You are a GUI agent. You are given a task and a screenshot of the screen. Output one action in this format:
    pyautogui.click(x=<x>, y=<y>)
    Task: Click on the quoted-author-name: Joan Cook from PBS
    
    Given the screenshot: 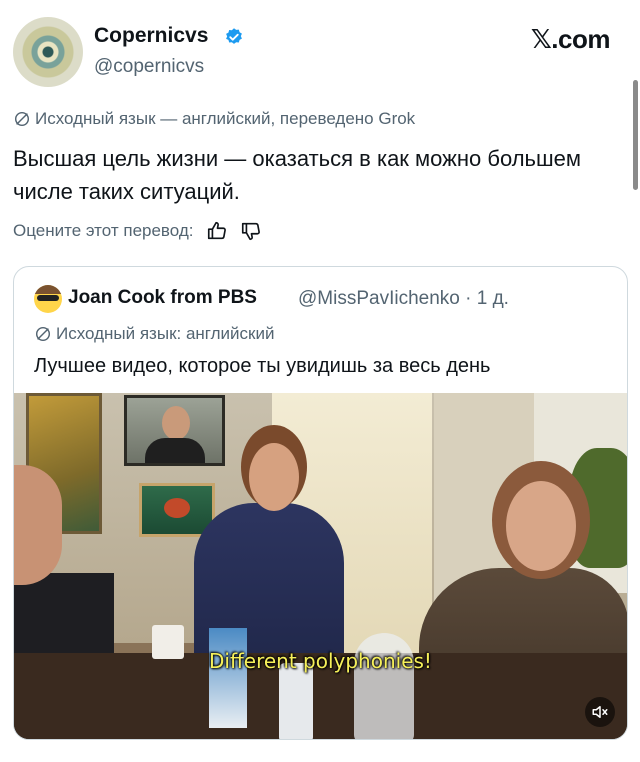 What is the action you would take?
    pyautogui.click(x=162, y=298)
    